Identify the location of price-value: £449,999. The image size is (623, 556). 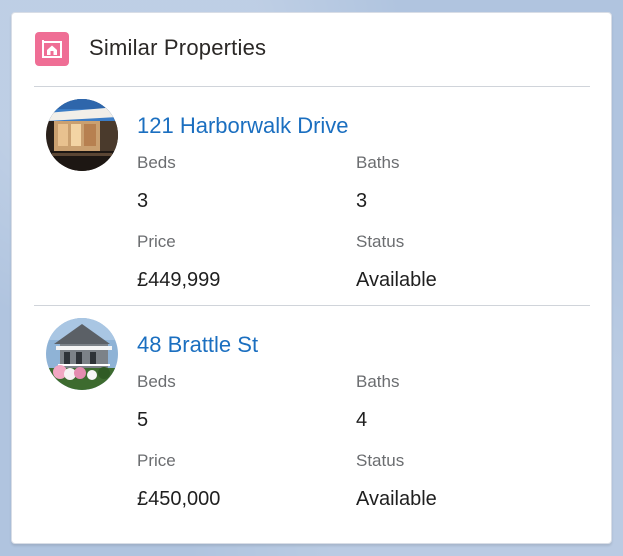
(179, 280).